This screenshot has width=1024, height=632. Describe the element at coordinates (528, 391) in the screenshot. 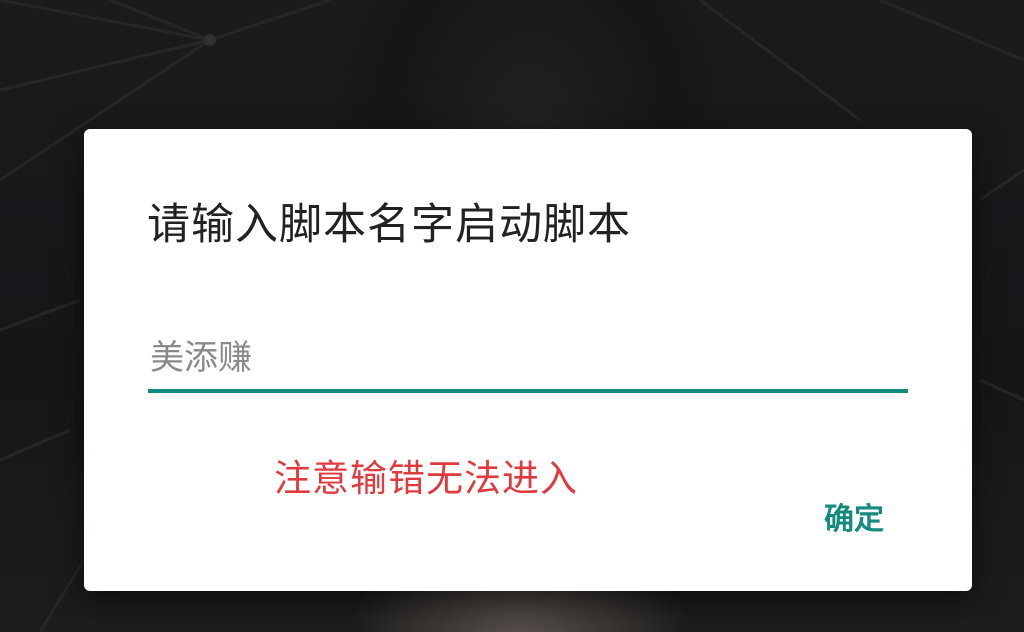

I see `input-underline` at that location.